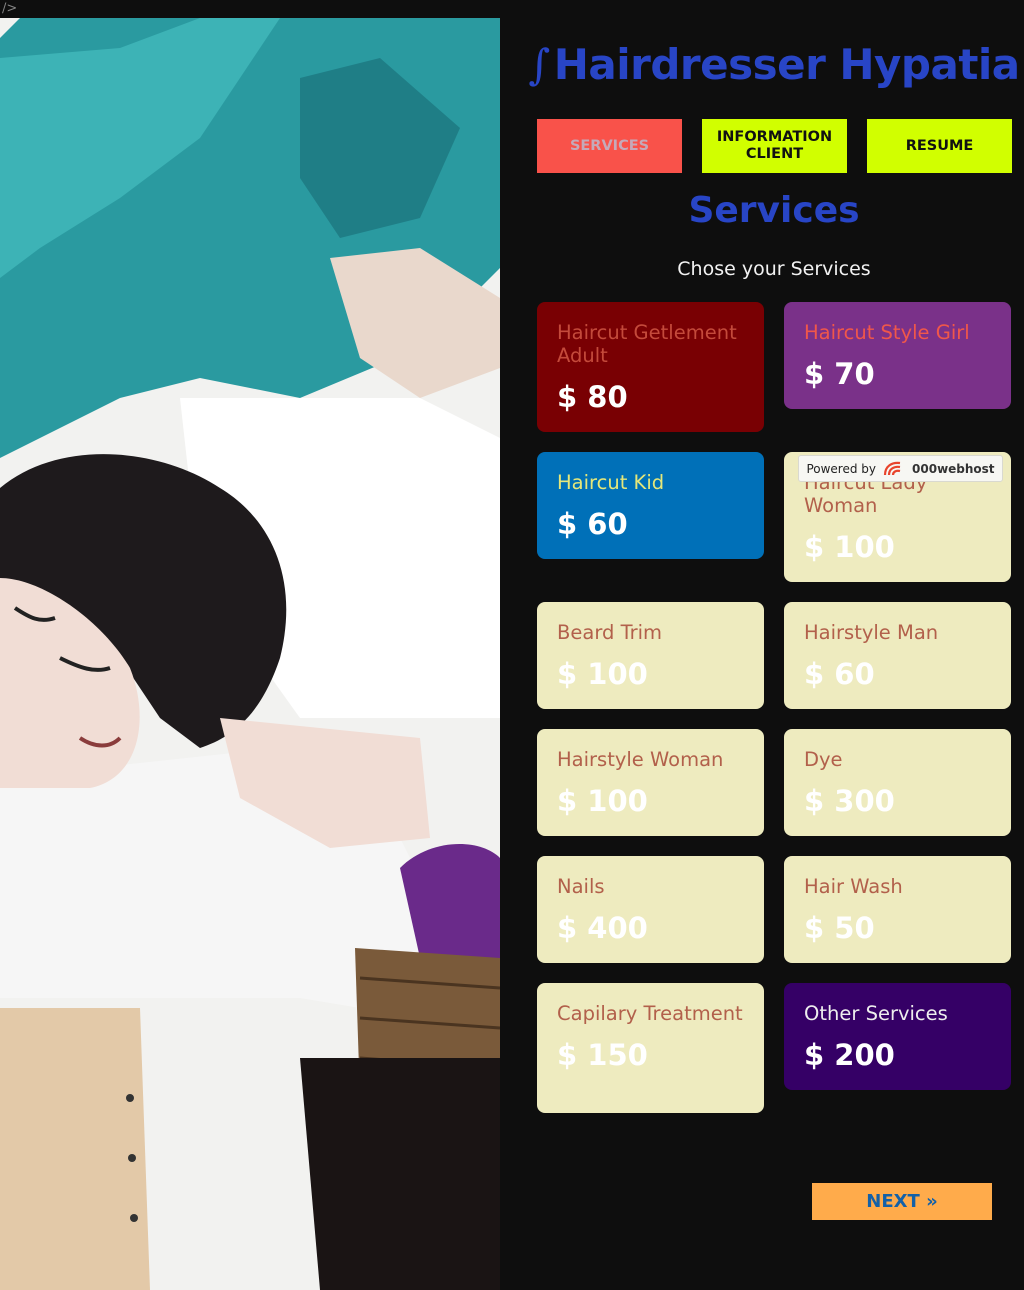 The height and width of the screenshot is (1290, 1024). I want to click on service-price: $ 400, so click(602, 928).